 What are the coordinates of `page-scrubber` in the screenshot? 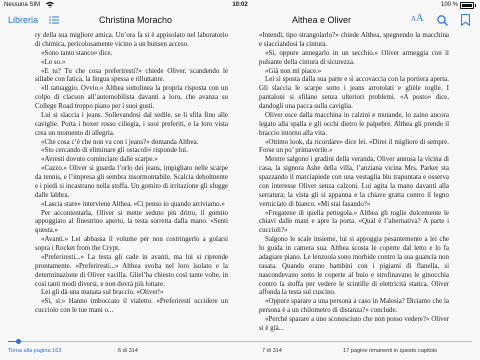 It's located at (240, 341).